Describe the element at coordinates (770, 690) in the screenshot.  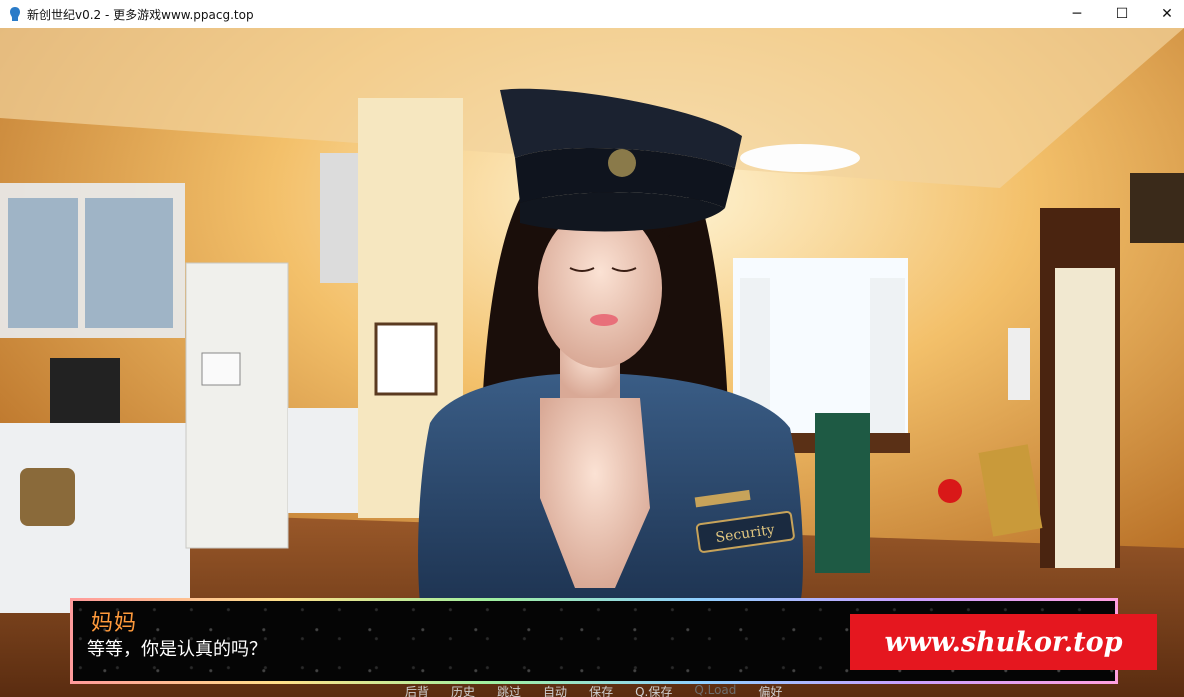
I see `quick-menu-preferences: 偏好` at that location.